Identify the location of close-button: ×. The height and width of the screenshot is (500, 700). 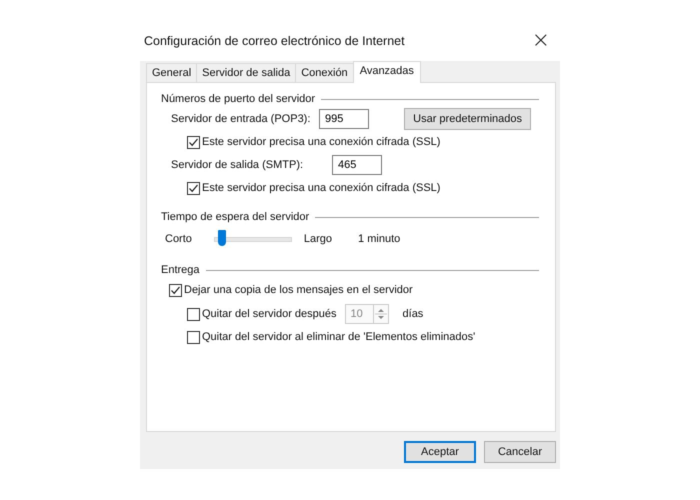
(541, 40).